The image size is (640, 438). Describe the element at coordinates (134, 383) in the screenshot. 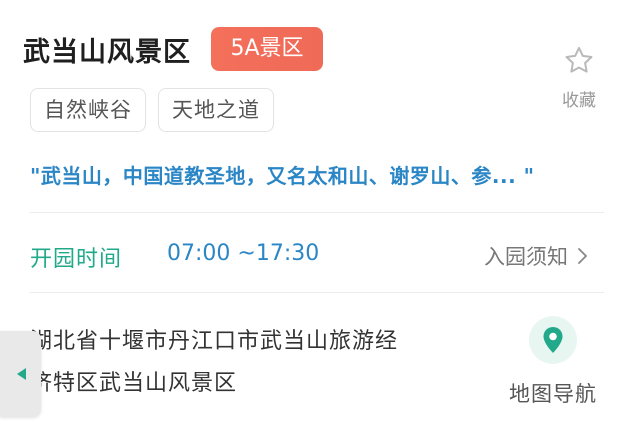

I see `address-line: 济特区武当山风景区` at that location.